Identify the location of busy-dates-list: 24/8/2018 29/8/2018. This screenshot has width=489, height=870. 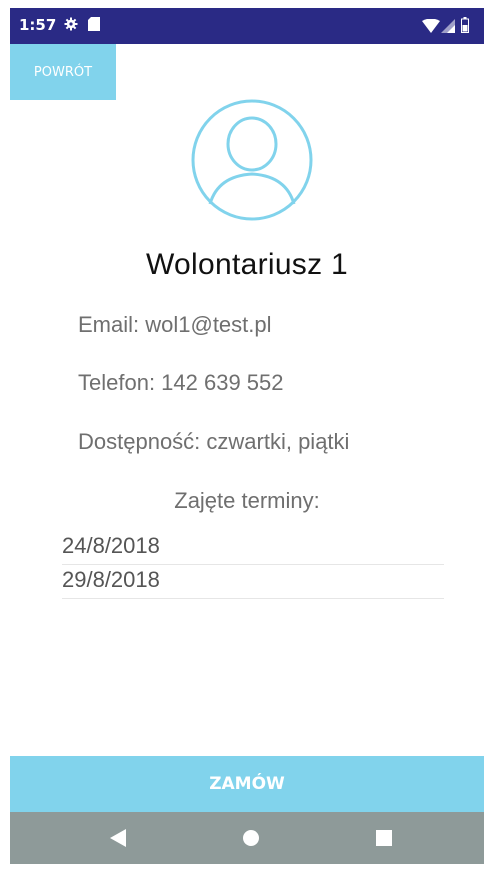
(253, 565).